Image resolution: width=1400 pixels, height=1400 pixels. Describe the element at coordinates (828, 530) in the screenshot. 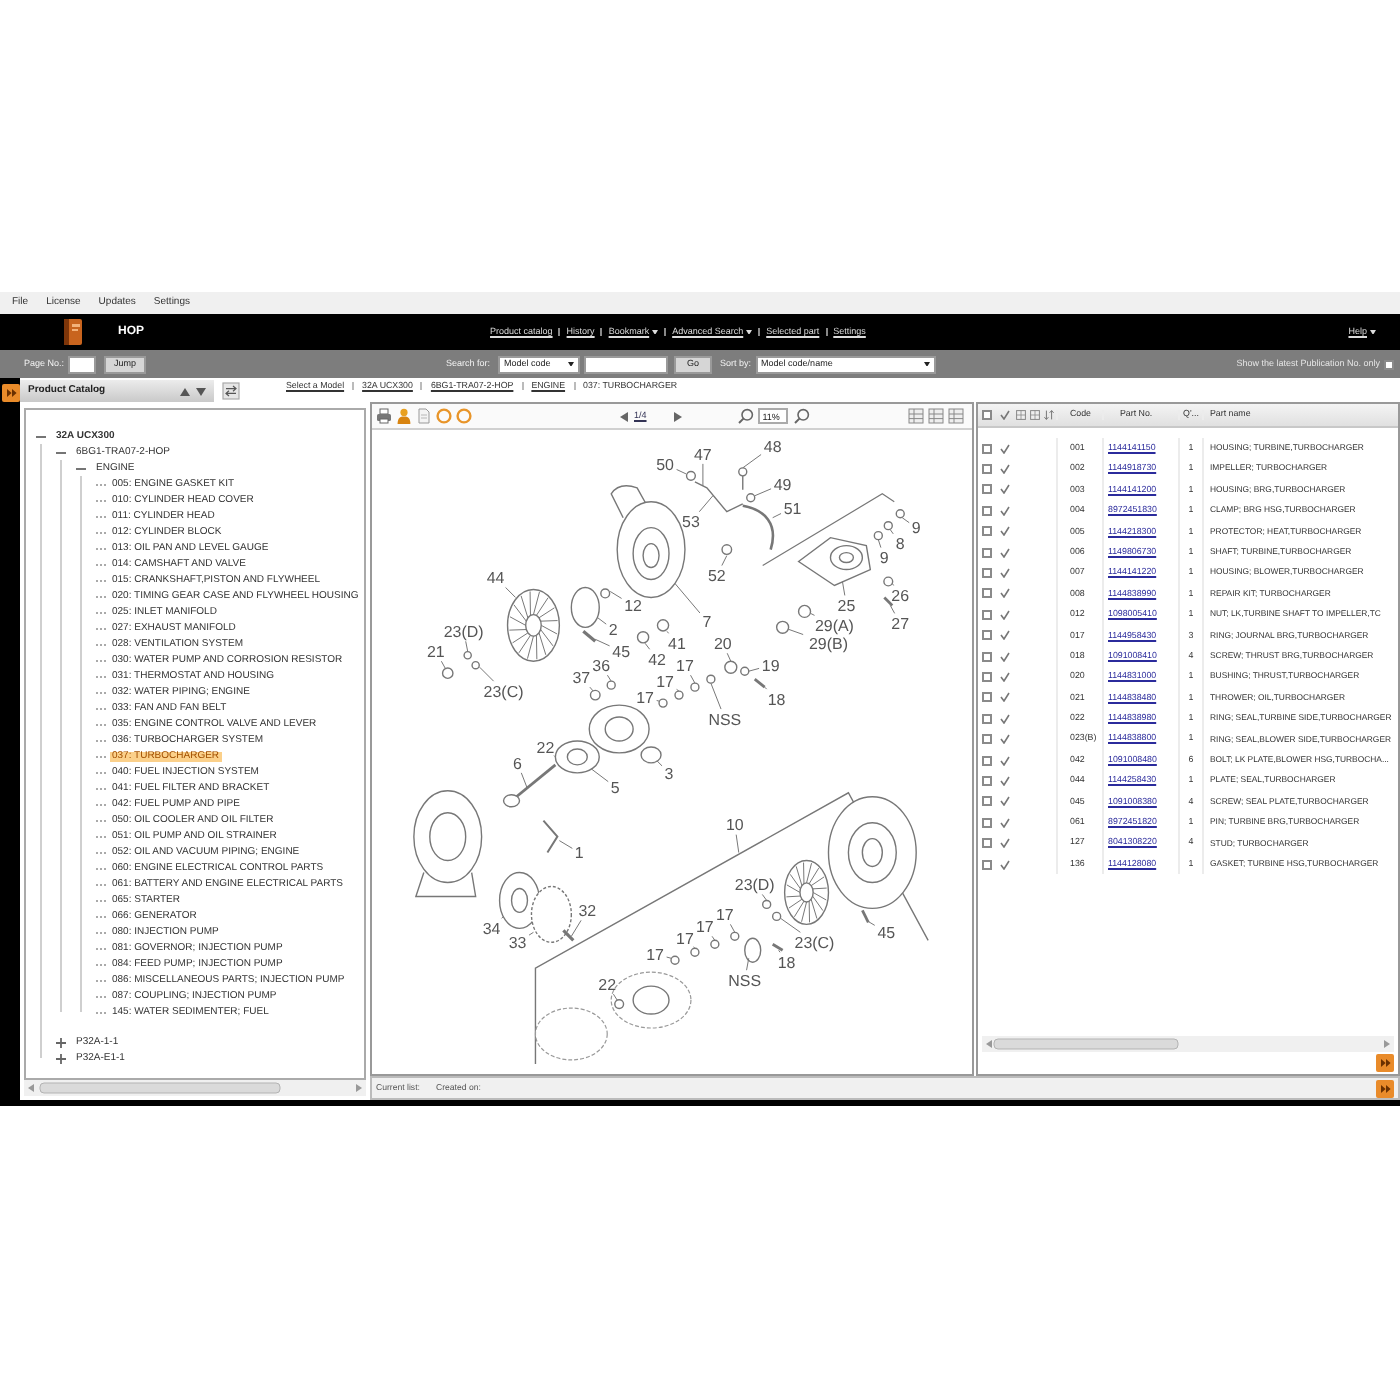

I see `frame-line` at that location.